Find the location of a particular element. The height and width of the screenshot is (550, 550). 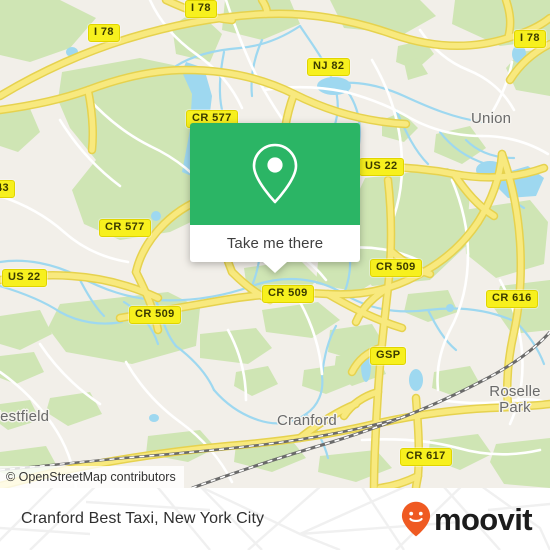

footer-bar: Cranford Best Taxi, New York City moovit is located at coordinates (275, 519).